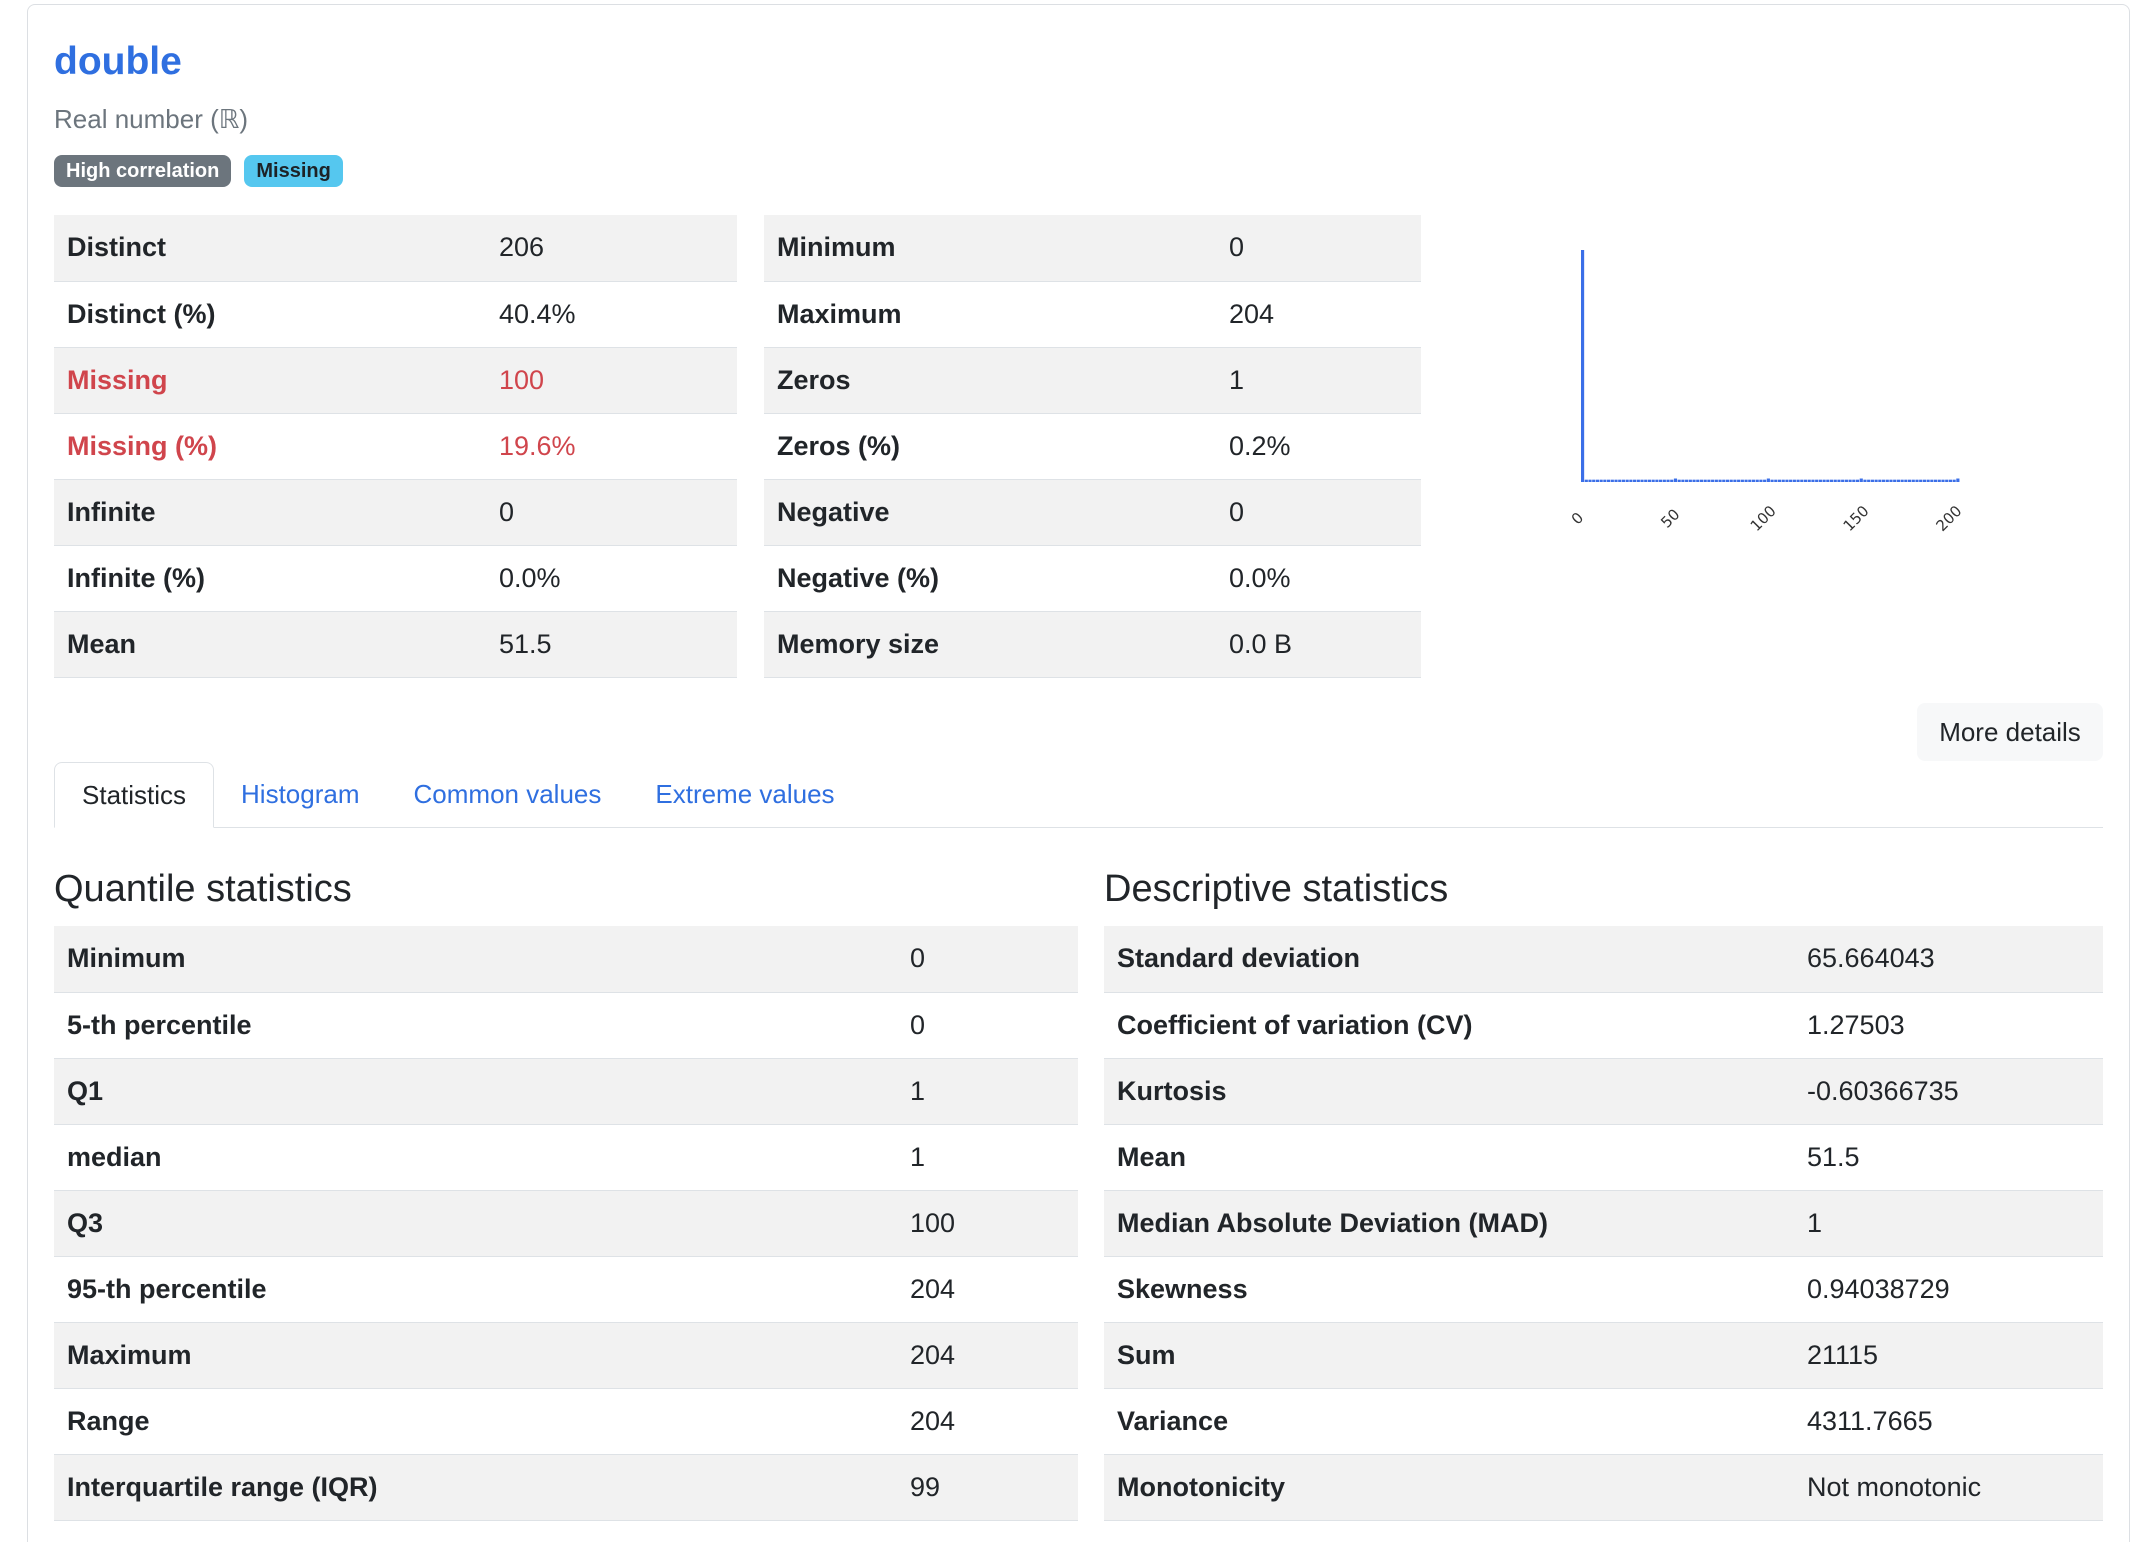 Image resolution: width=2154 pixels, height=1542 pixels. I want to click on stat-value: 65.664043, so click(1948, 959).